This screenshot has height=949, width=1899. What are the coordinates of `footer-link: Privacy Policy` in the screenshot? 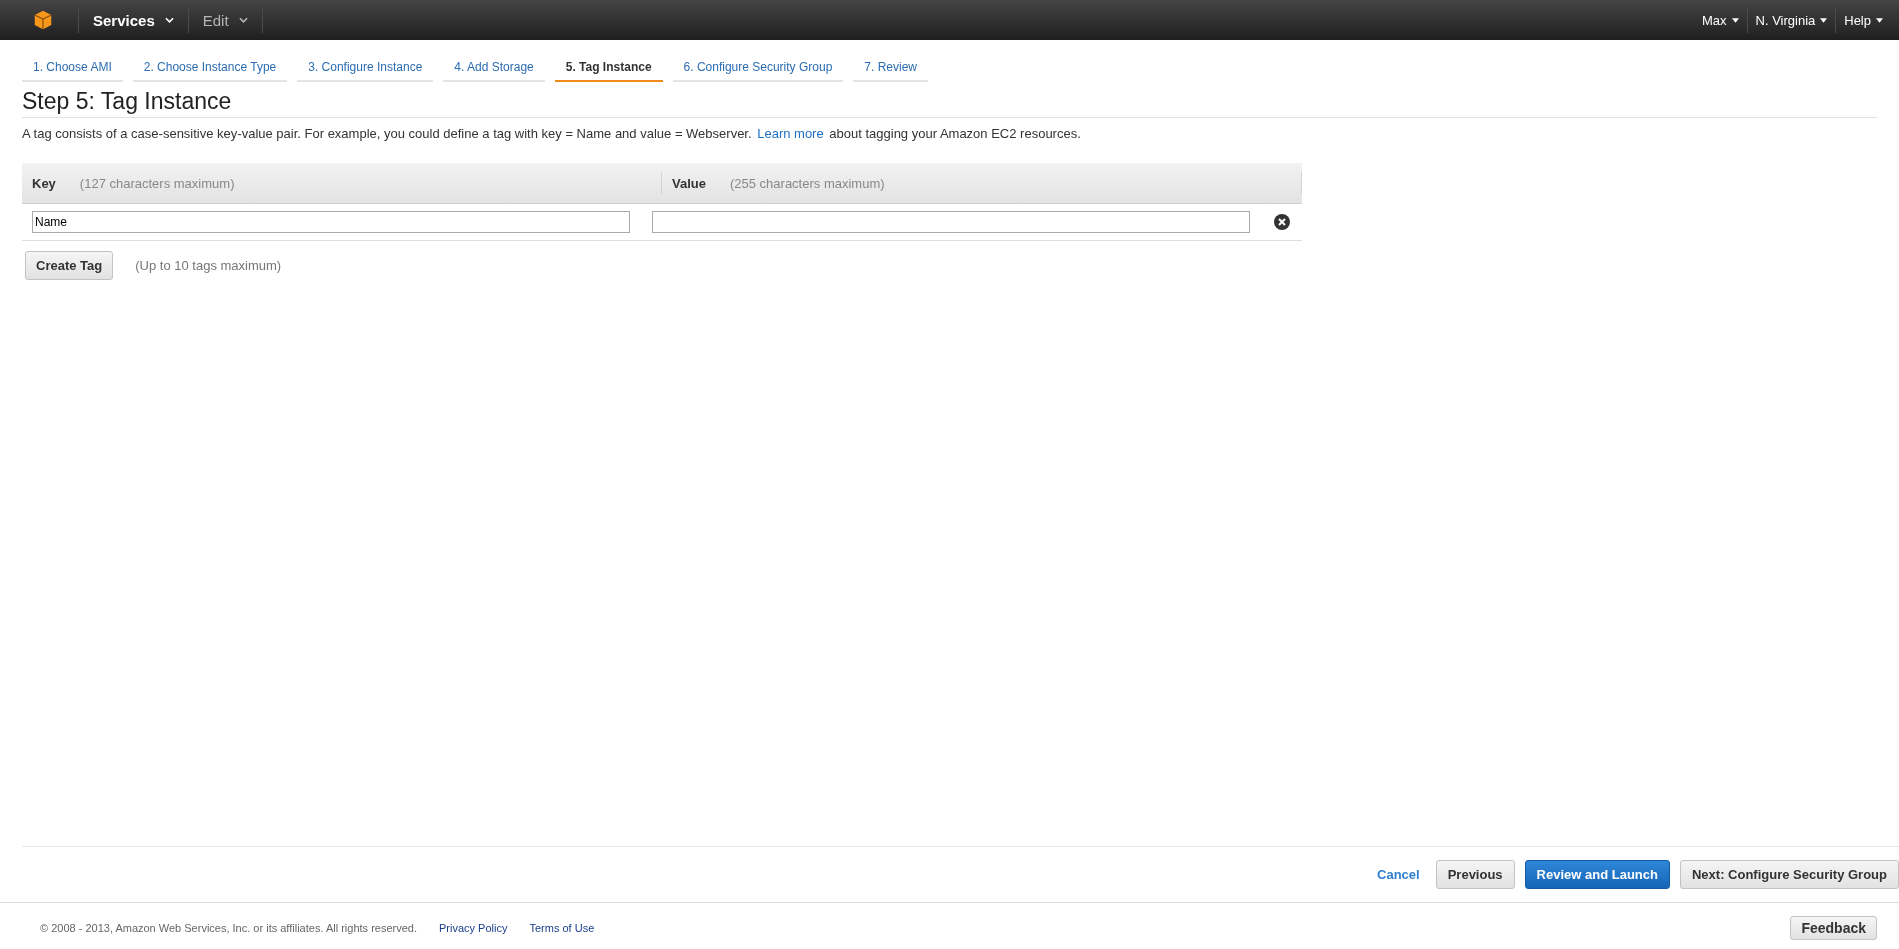 It's located at (473, 928).